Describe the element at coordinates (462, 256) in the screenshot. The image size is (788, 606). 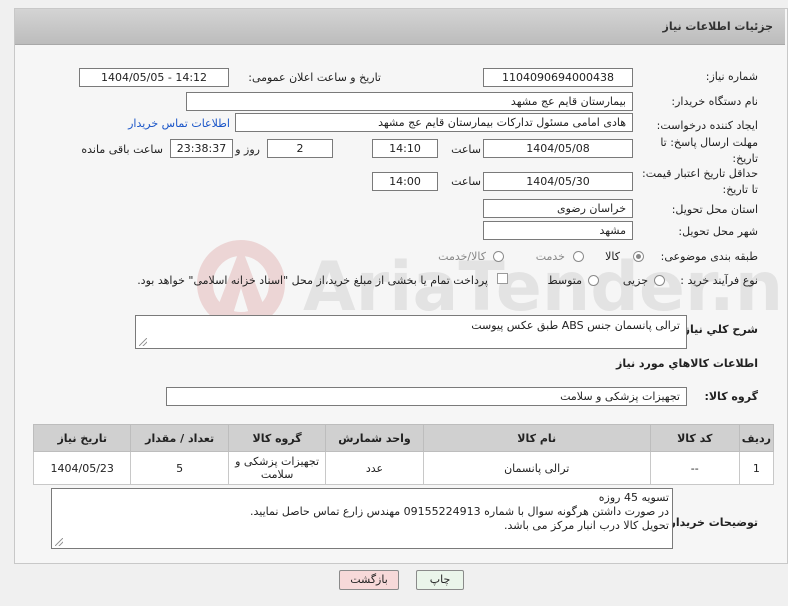
I see `category-option-goods-service-label: کالا/خدمت` at that location.